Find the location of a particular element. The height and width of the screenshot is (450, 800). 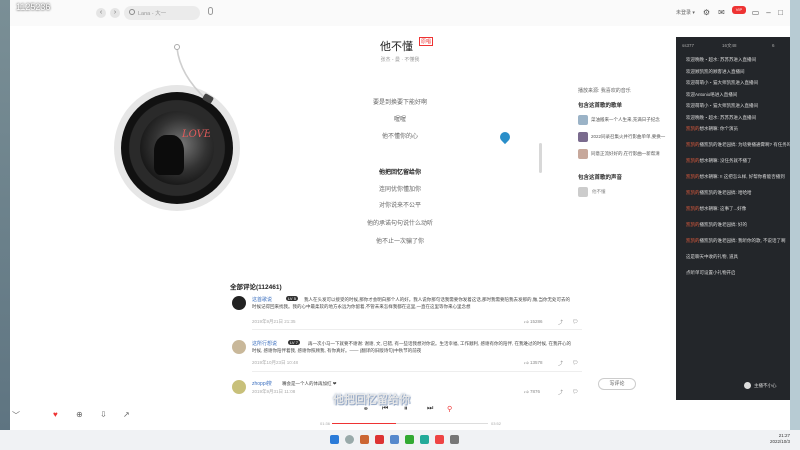

chat-text: 播凯凯的谁老园搞: 哈哈哈 is located at coordinates (725, 192).